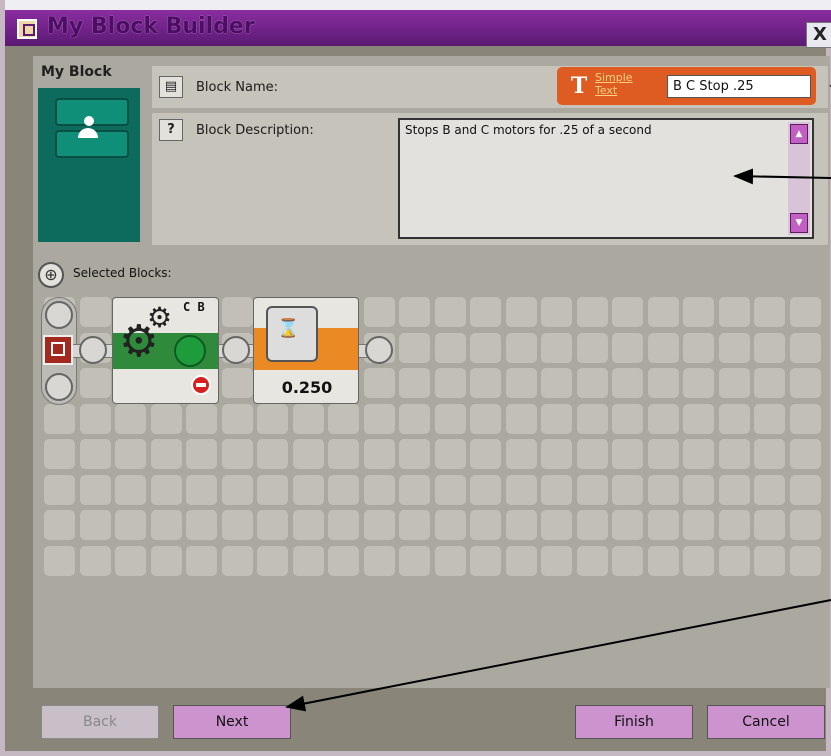  Describe the element at coordinates (307, 387) in the screenshot. I see `wait-duration: 0.250` at that location.